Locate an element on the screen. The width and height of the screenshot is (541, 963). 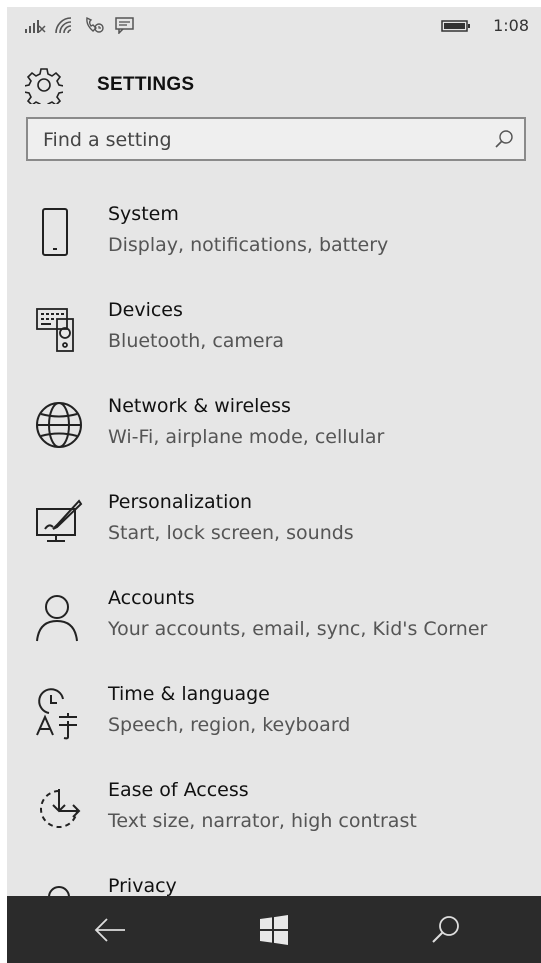
wifi-icon is located at coordinates (63, 25).